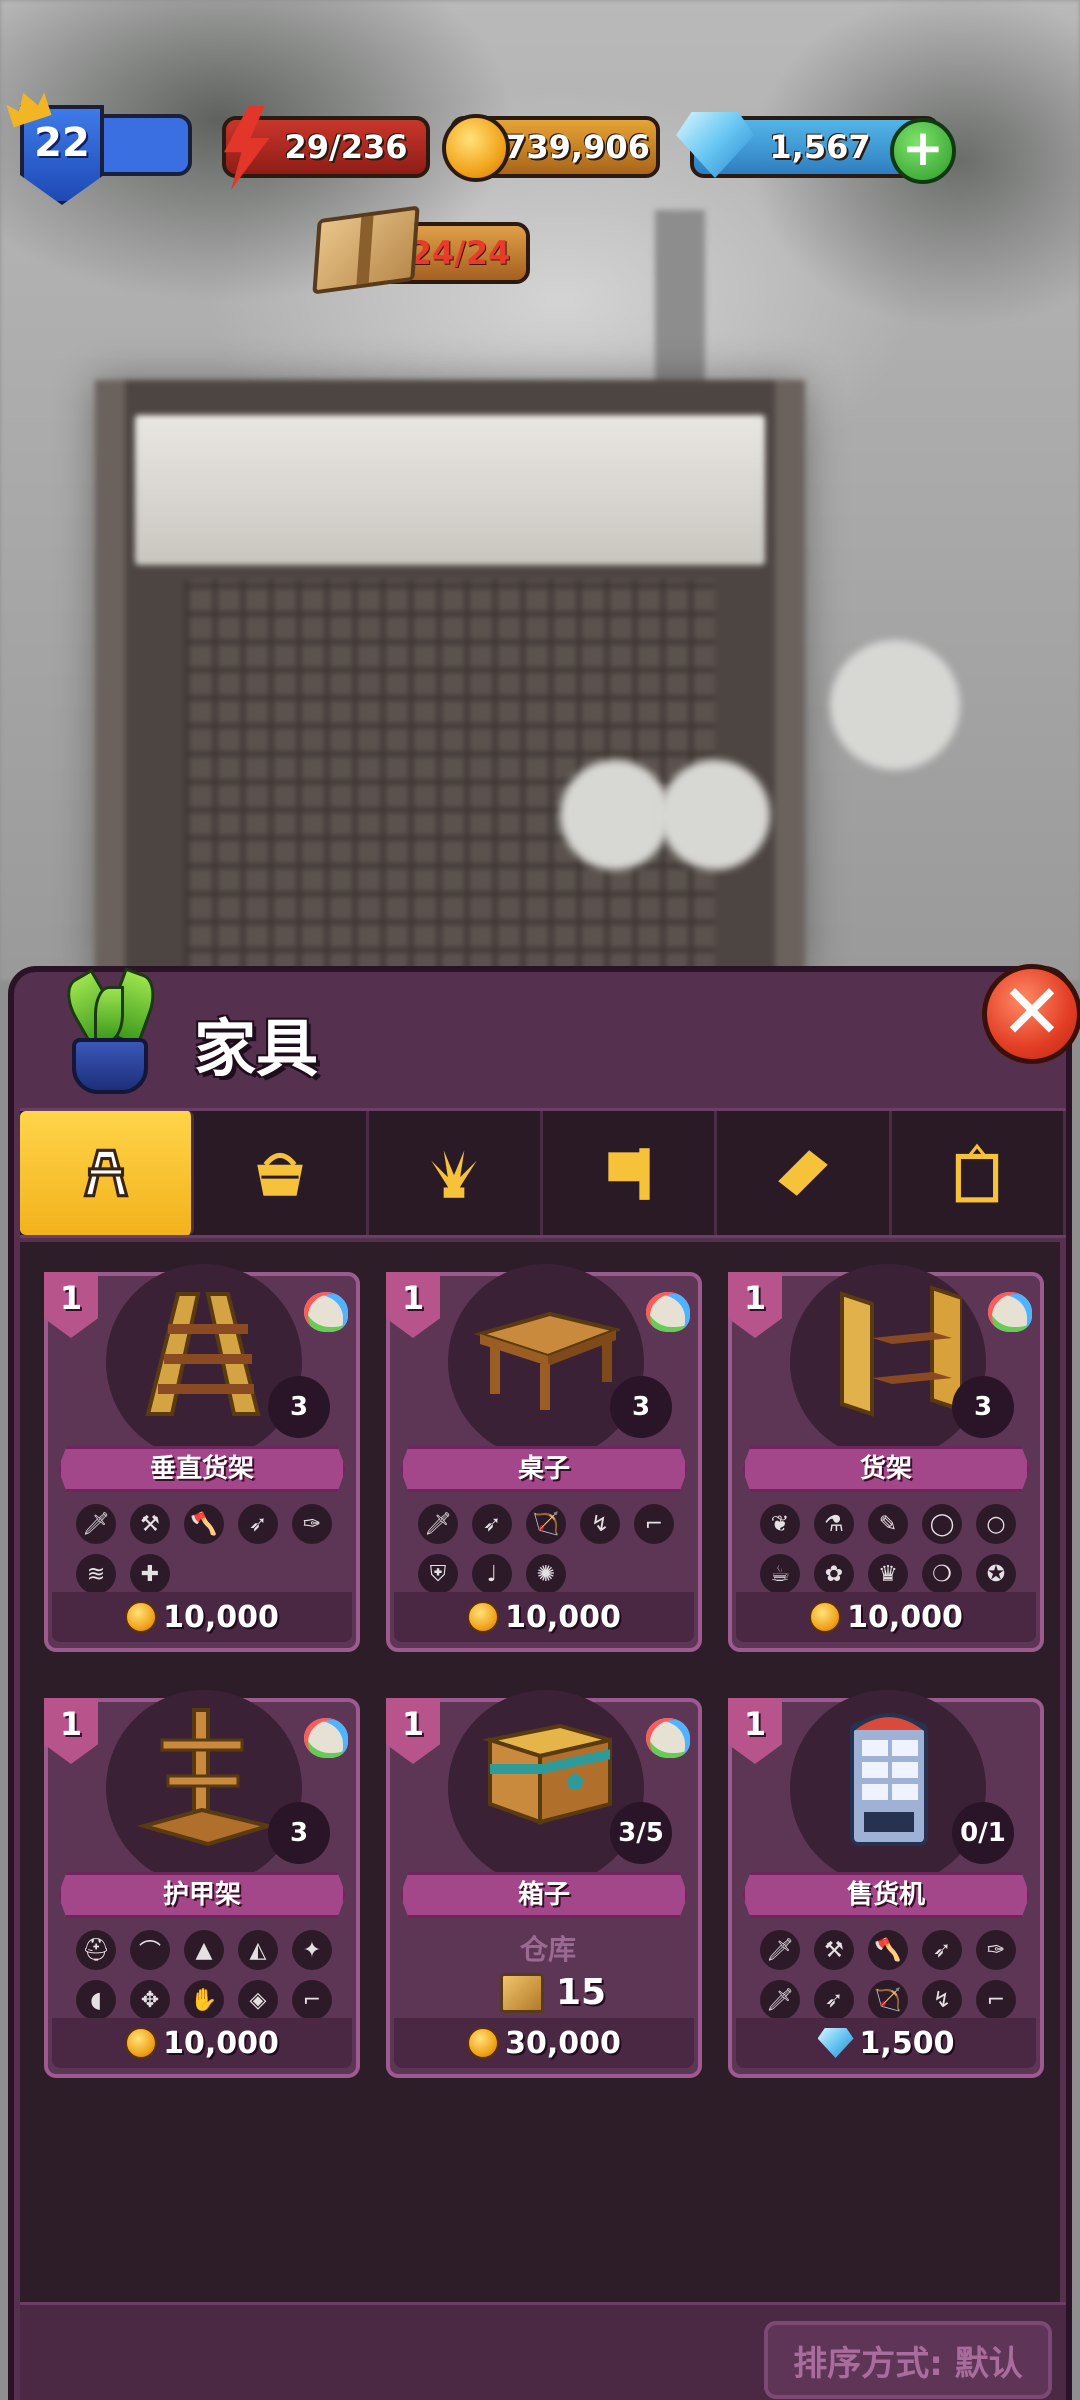  Describe the element at coordinates (203, 1354) in the screenshot. I see `vertical-rack-item-icon` at that location.